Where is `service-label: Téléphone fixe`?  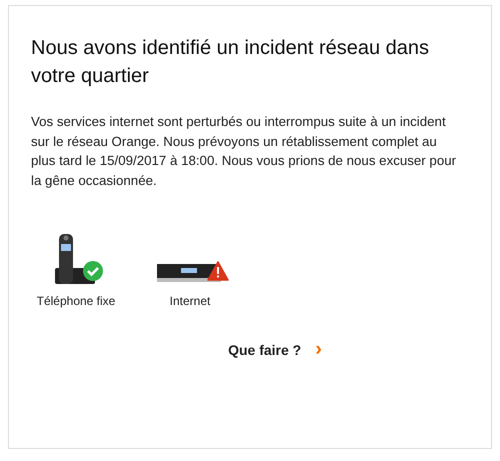 service-label: Téléphone fixe is located at coordinates (76, 301).